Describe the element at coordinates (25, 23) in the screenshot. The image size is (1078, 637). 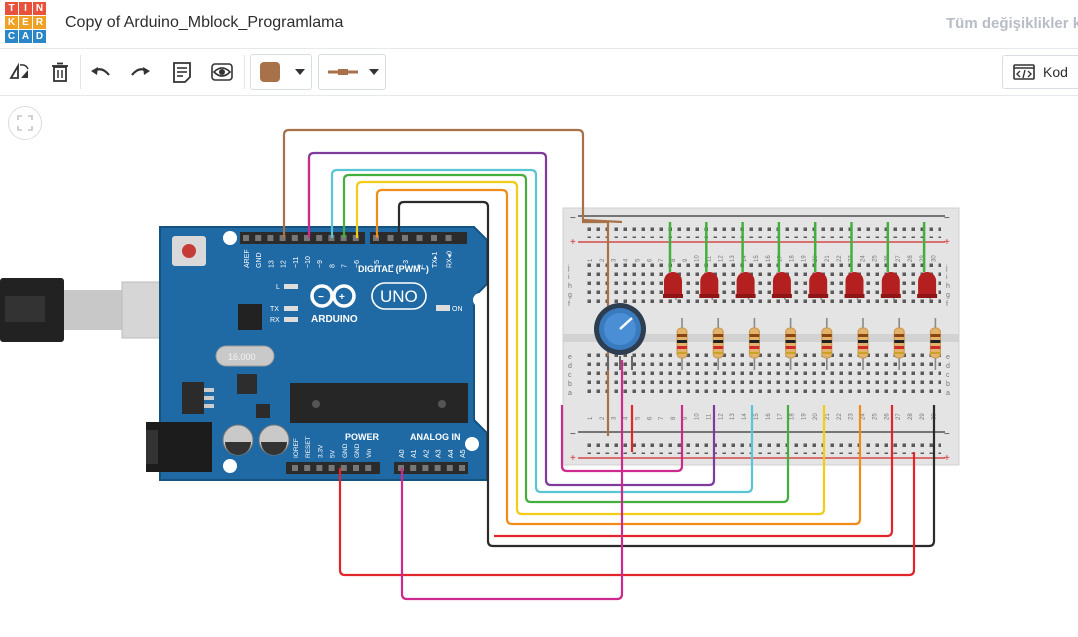
I see `tinkercad-logo: TIN KER CAD` at that location.